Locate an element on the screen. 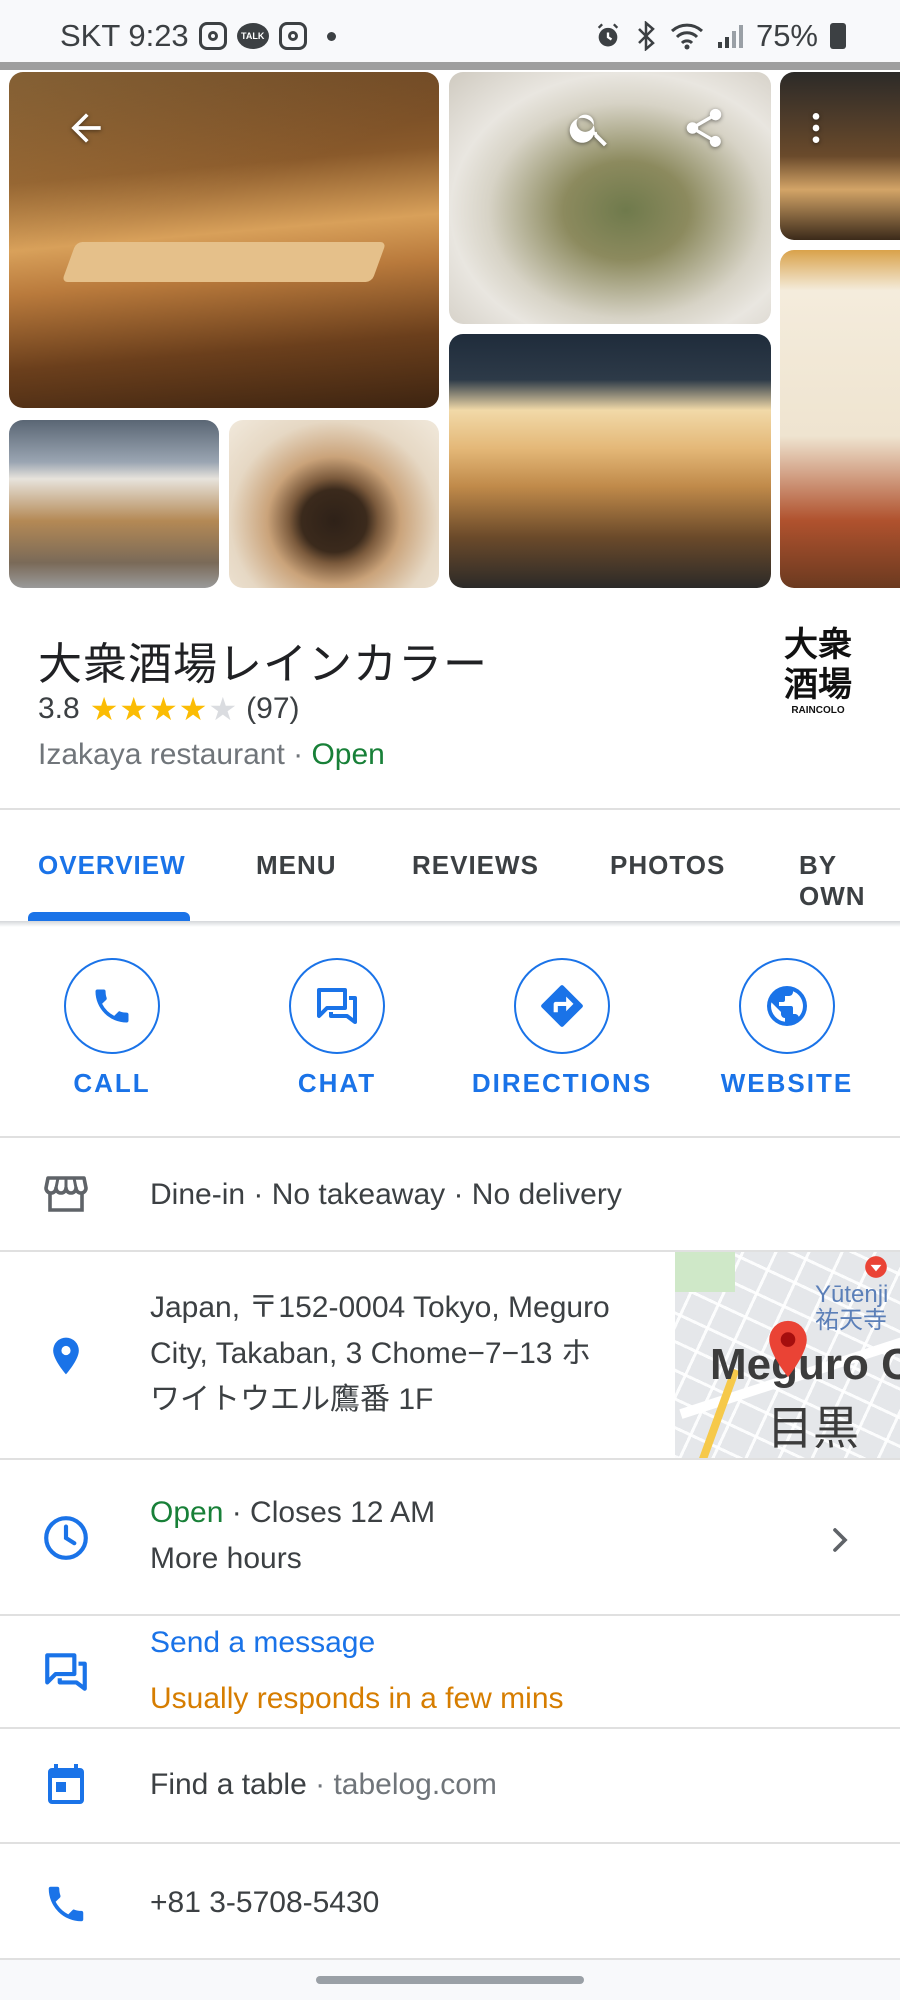 The height and width of the screenshot is (2000, 900). location-pin-icon is located at coordinates (66, 1356).